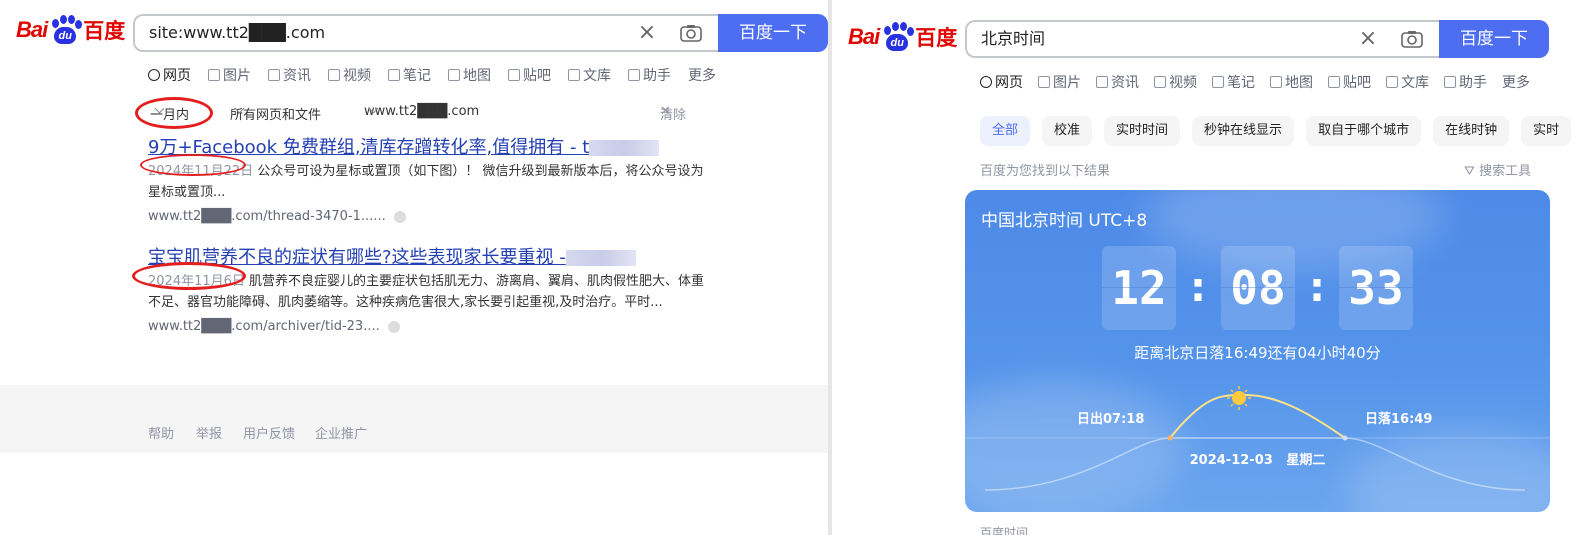 The height and width of the screenshot is (535, 1587). I want to click on search-input: 北京时间, so click(1013, 39).